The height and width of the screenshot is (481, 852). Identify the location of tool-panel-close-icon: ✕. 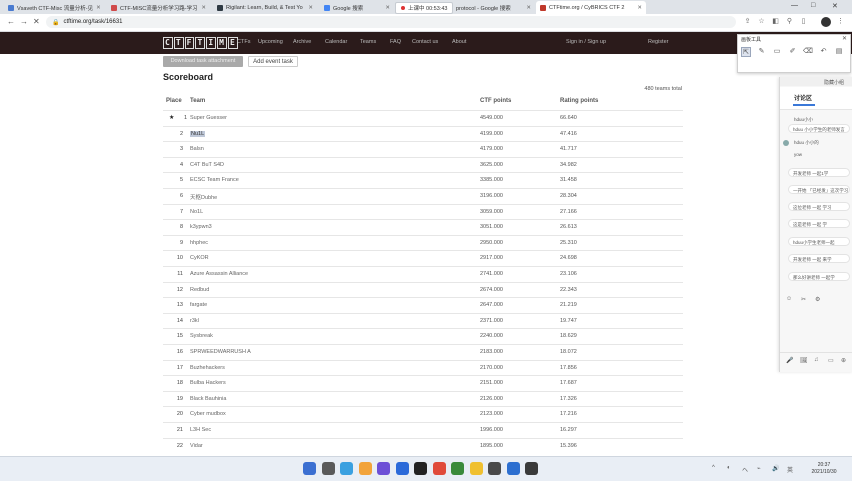
(844, 38).